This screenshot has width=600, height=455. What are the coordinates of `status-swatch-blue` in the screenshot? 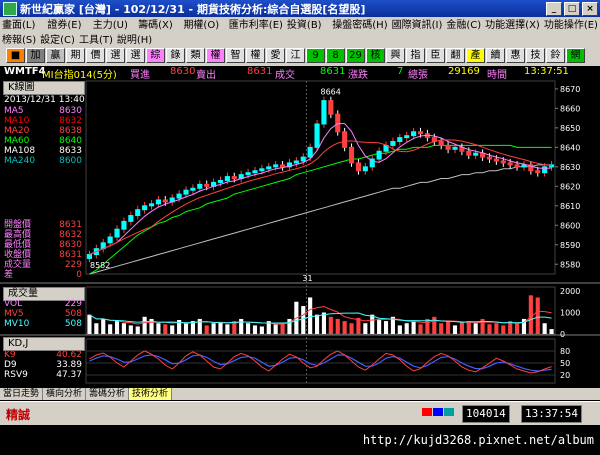 It's located at (438, 412).